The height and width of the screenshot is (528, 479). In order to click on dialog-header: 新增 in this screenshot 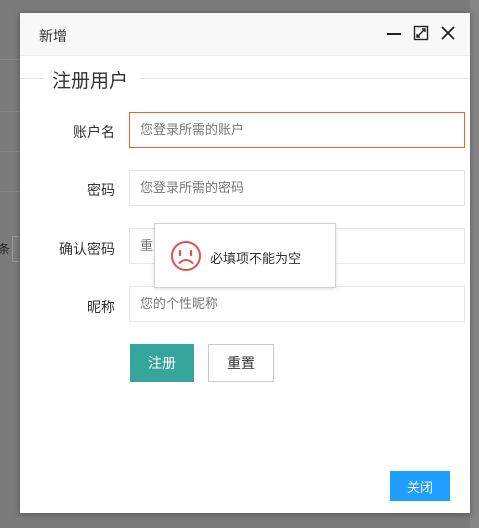, I will do `click(245, 34)`.